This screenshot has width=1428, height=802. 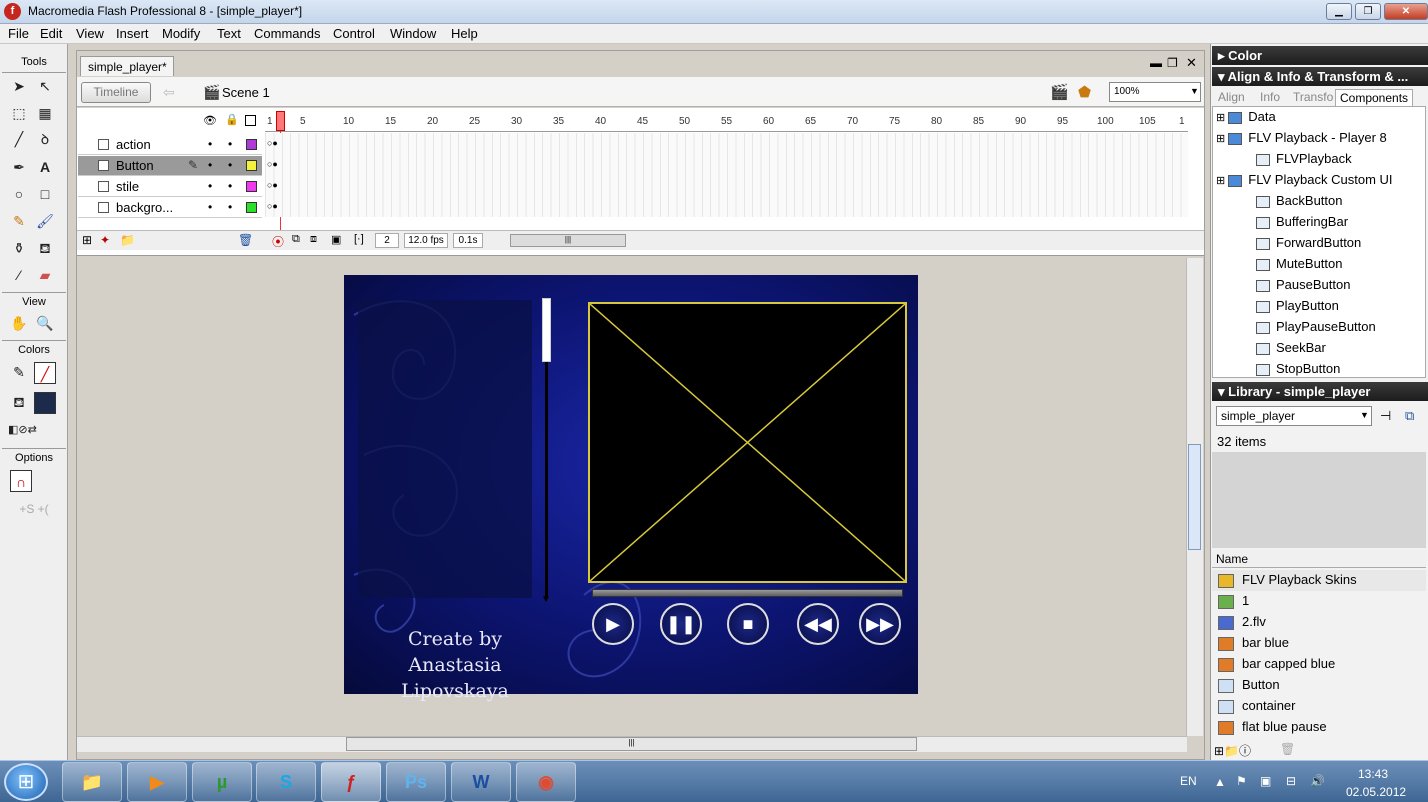 I want to click on free-transform-icon: ⬚, so click(x=19, y=113).